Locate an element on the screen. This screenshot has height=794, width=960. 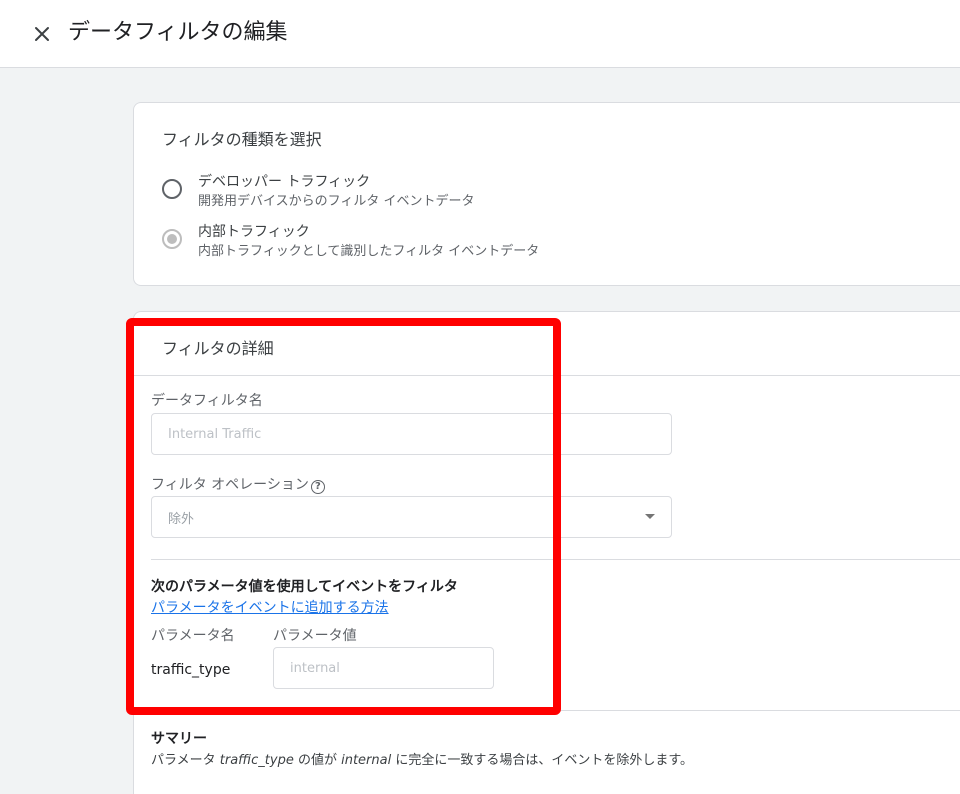
radio-option-developer-traffic: デベロッパー トラフィック 開発用デバイスからのフィルタ イベントデータ is located at coordinates (512, 196).